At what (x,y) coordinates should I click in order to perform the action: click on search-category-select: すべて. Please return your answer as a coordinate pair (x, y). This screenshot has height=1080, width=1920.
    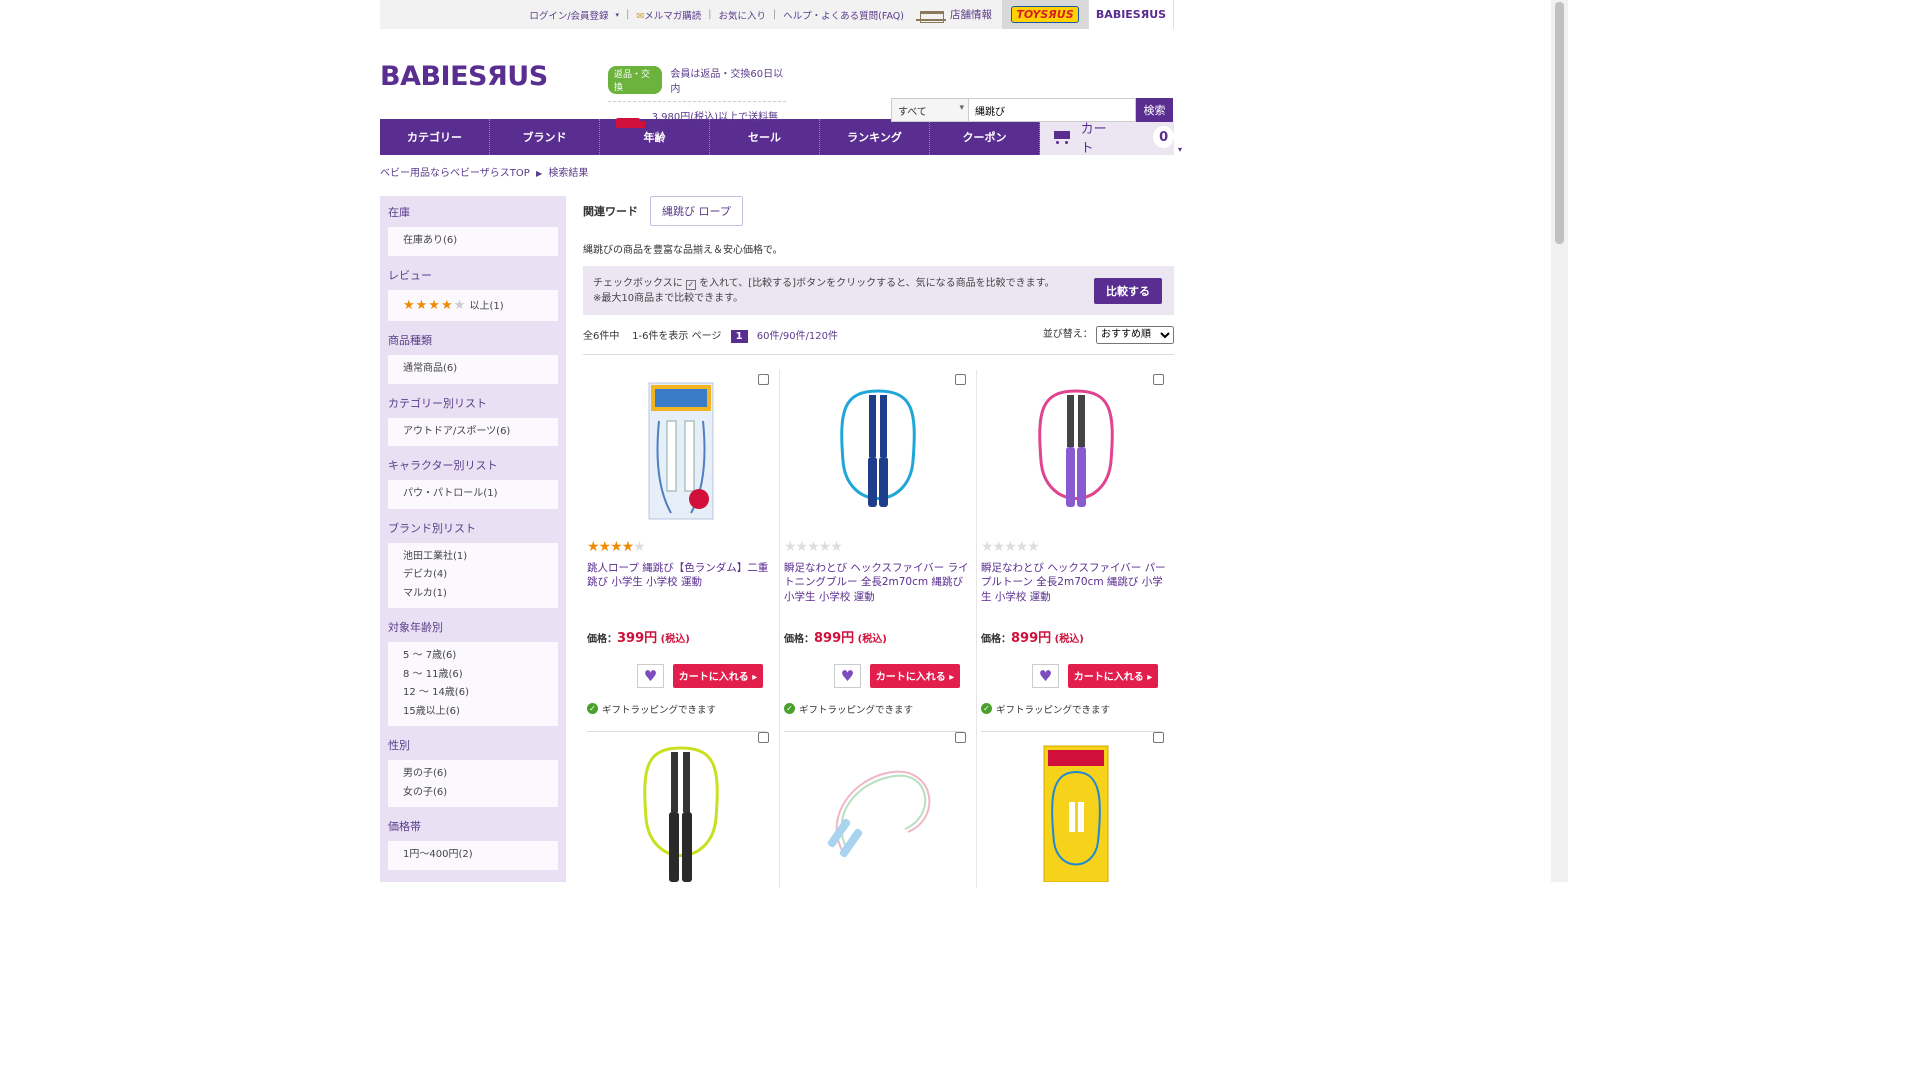
    Looking at the image, I should click on (930, 110).